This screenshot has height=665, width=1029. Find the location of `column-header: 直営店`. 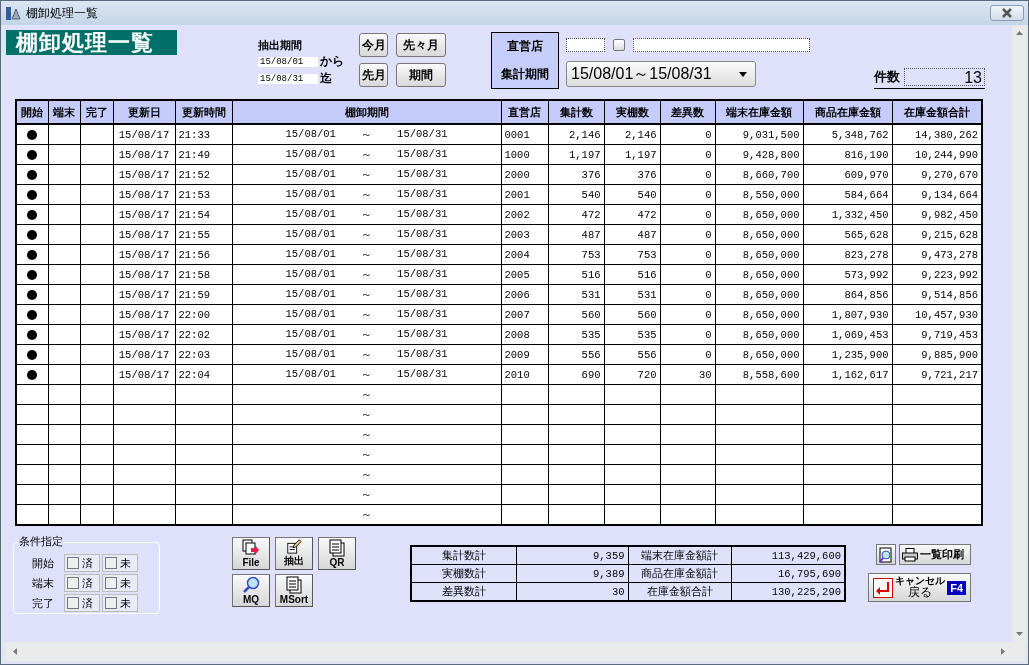

column-header: 直営店 is located at coordinates (524, 112).